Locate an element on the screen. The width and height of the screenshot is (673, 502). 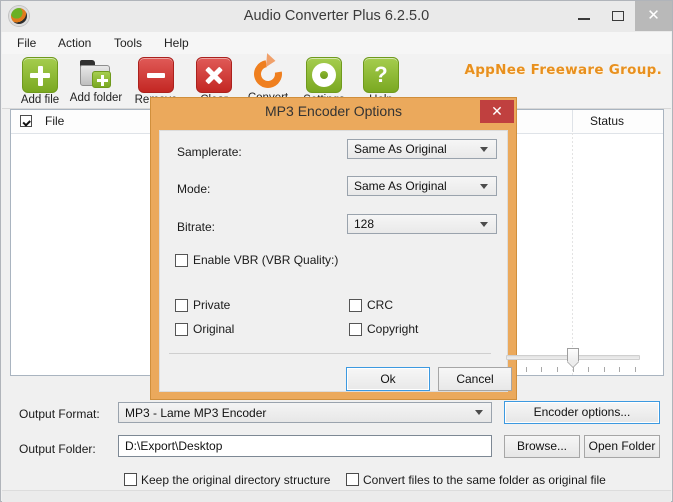
dialog-cancel-button: Cancel is located at coordinates (475, 379).